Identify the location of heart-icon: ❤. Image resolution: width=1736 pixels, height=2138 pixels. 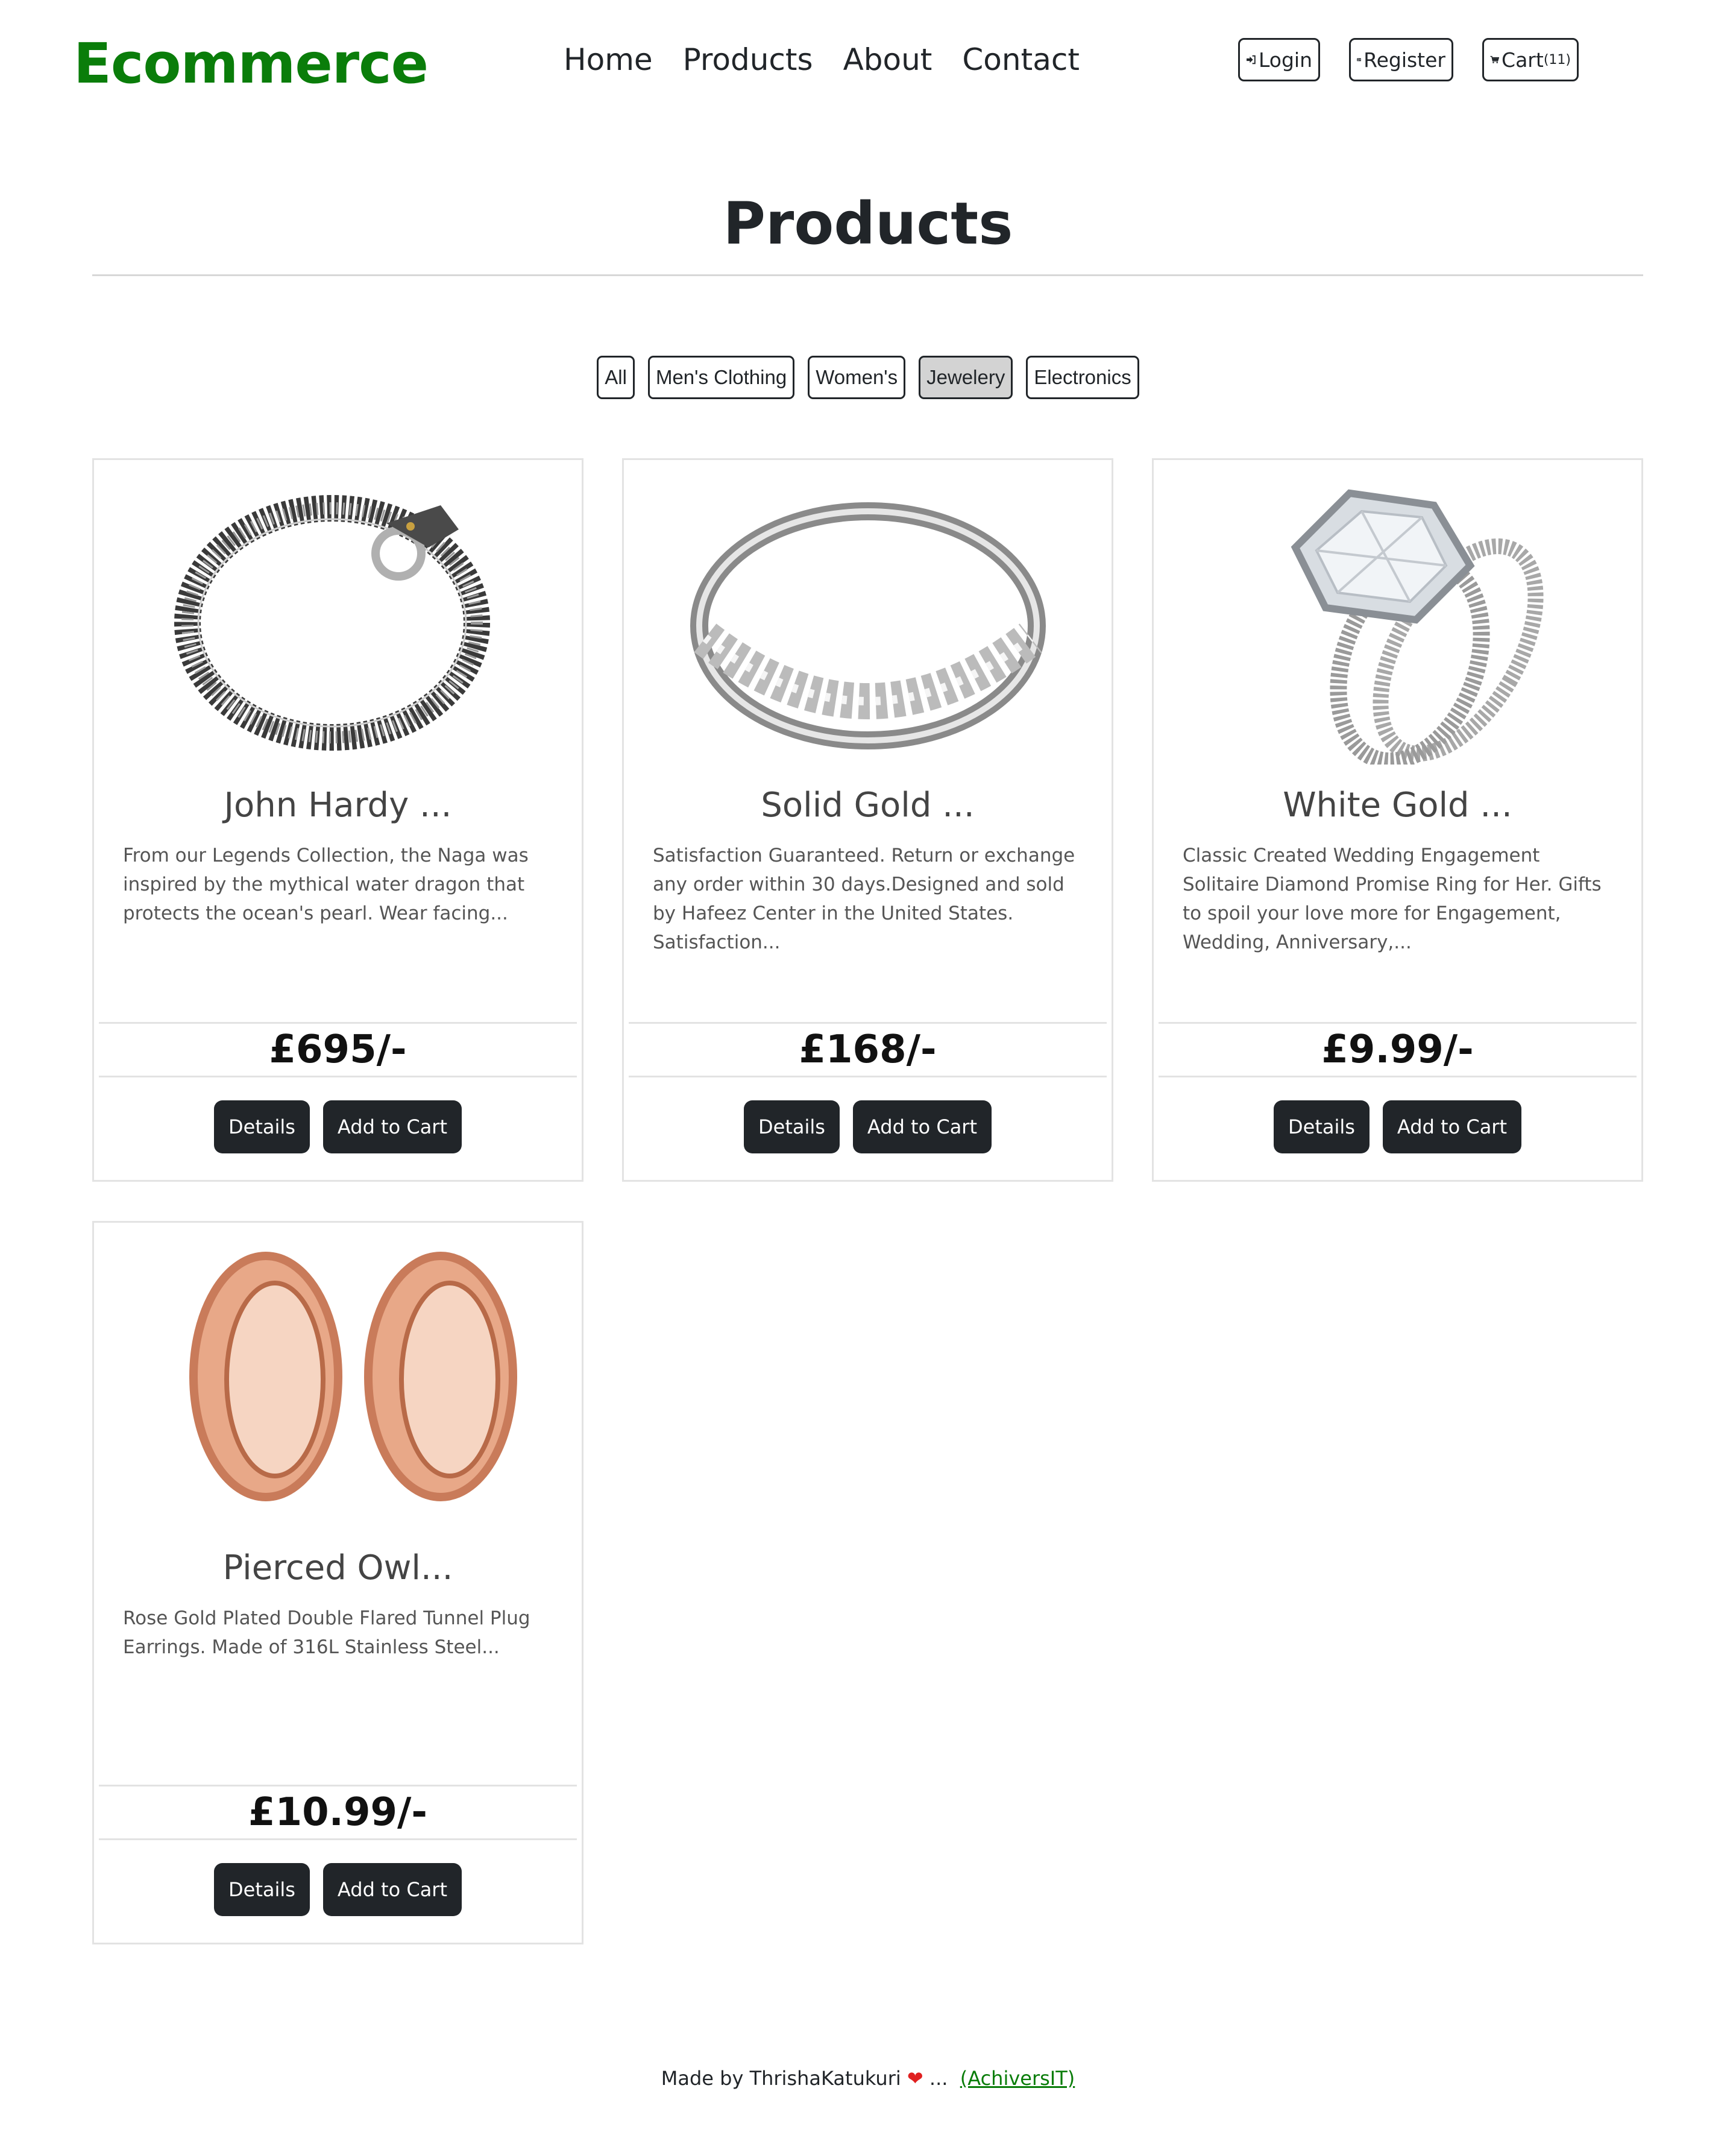
(915, 2078).